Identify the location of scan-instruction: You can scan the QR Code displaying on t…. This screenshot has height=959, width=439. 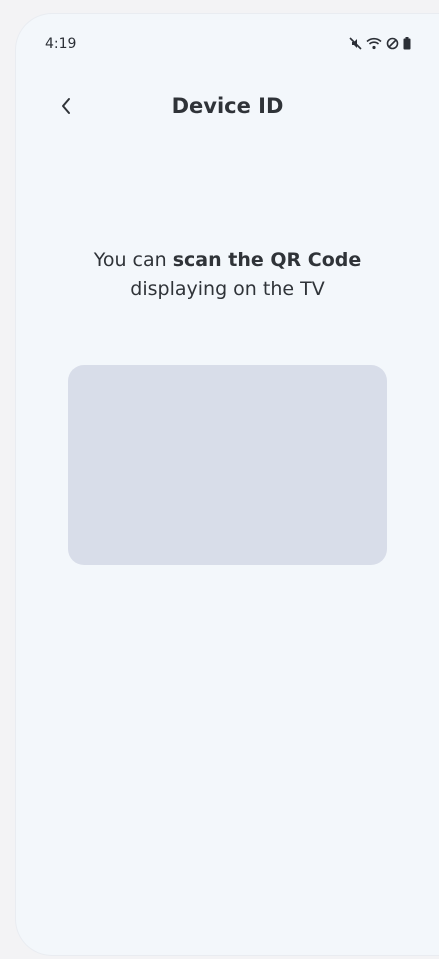
(227, 275).